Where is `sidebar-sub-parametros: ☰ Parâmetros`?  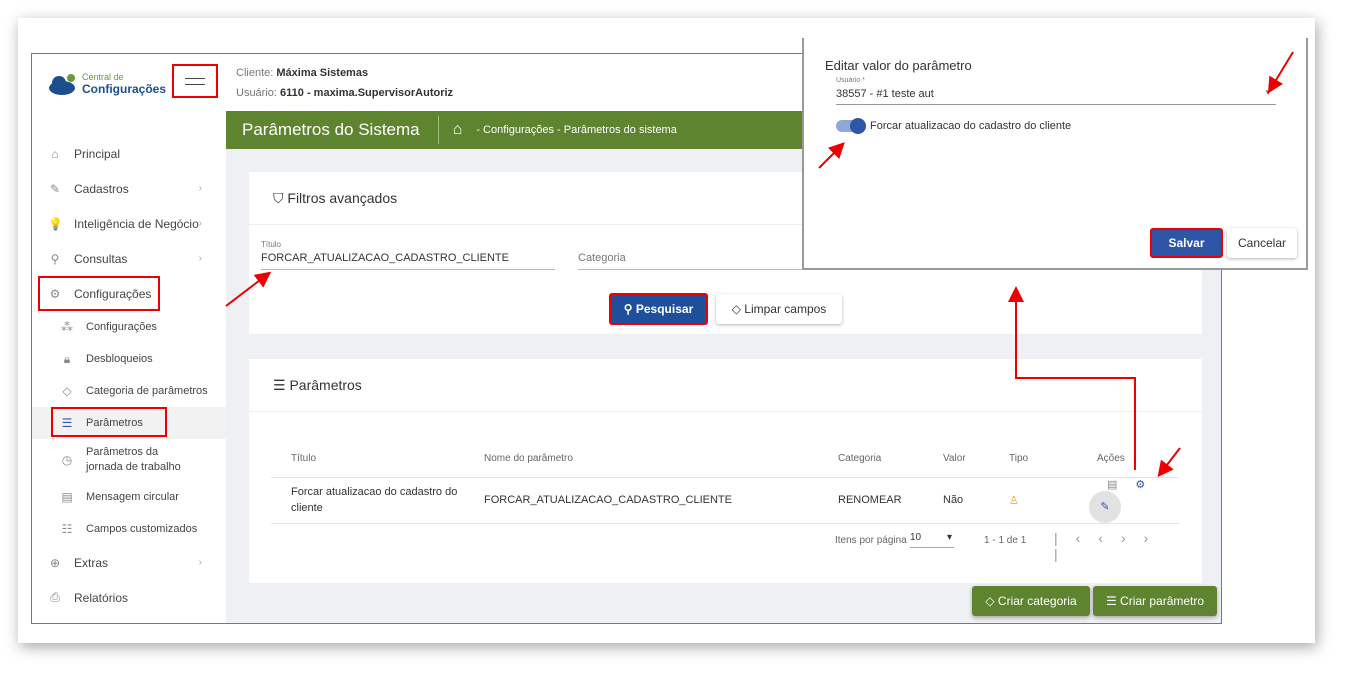 sidebar-sub-parametros: ☰ Parâmetros is located at coordinates (129, 423).